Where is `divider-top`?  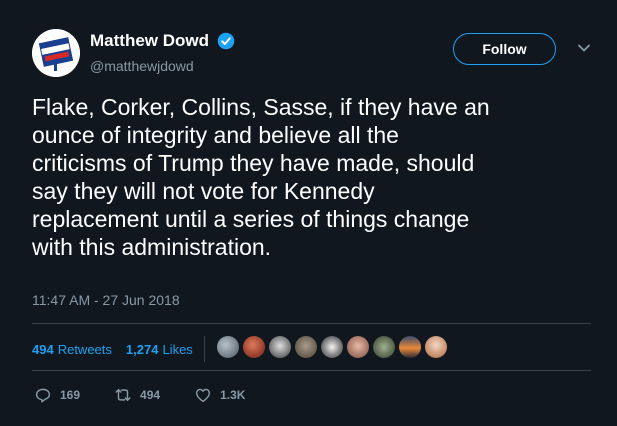 divider-top is located at coordinates (311, 323).